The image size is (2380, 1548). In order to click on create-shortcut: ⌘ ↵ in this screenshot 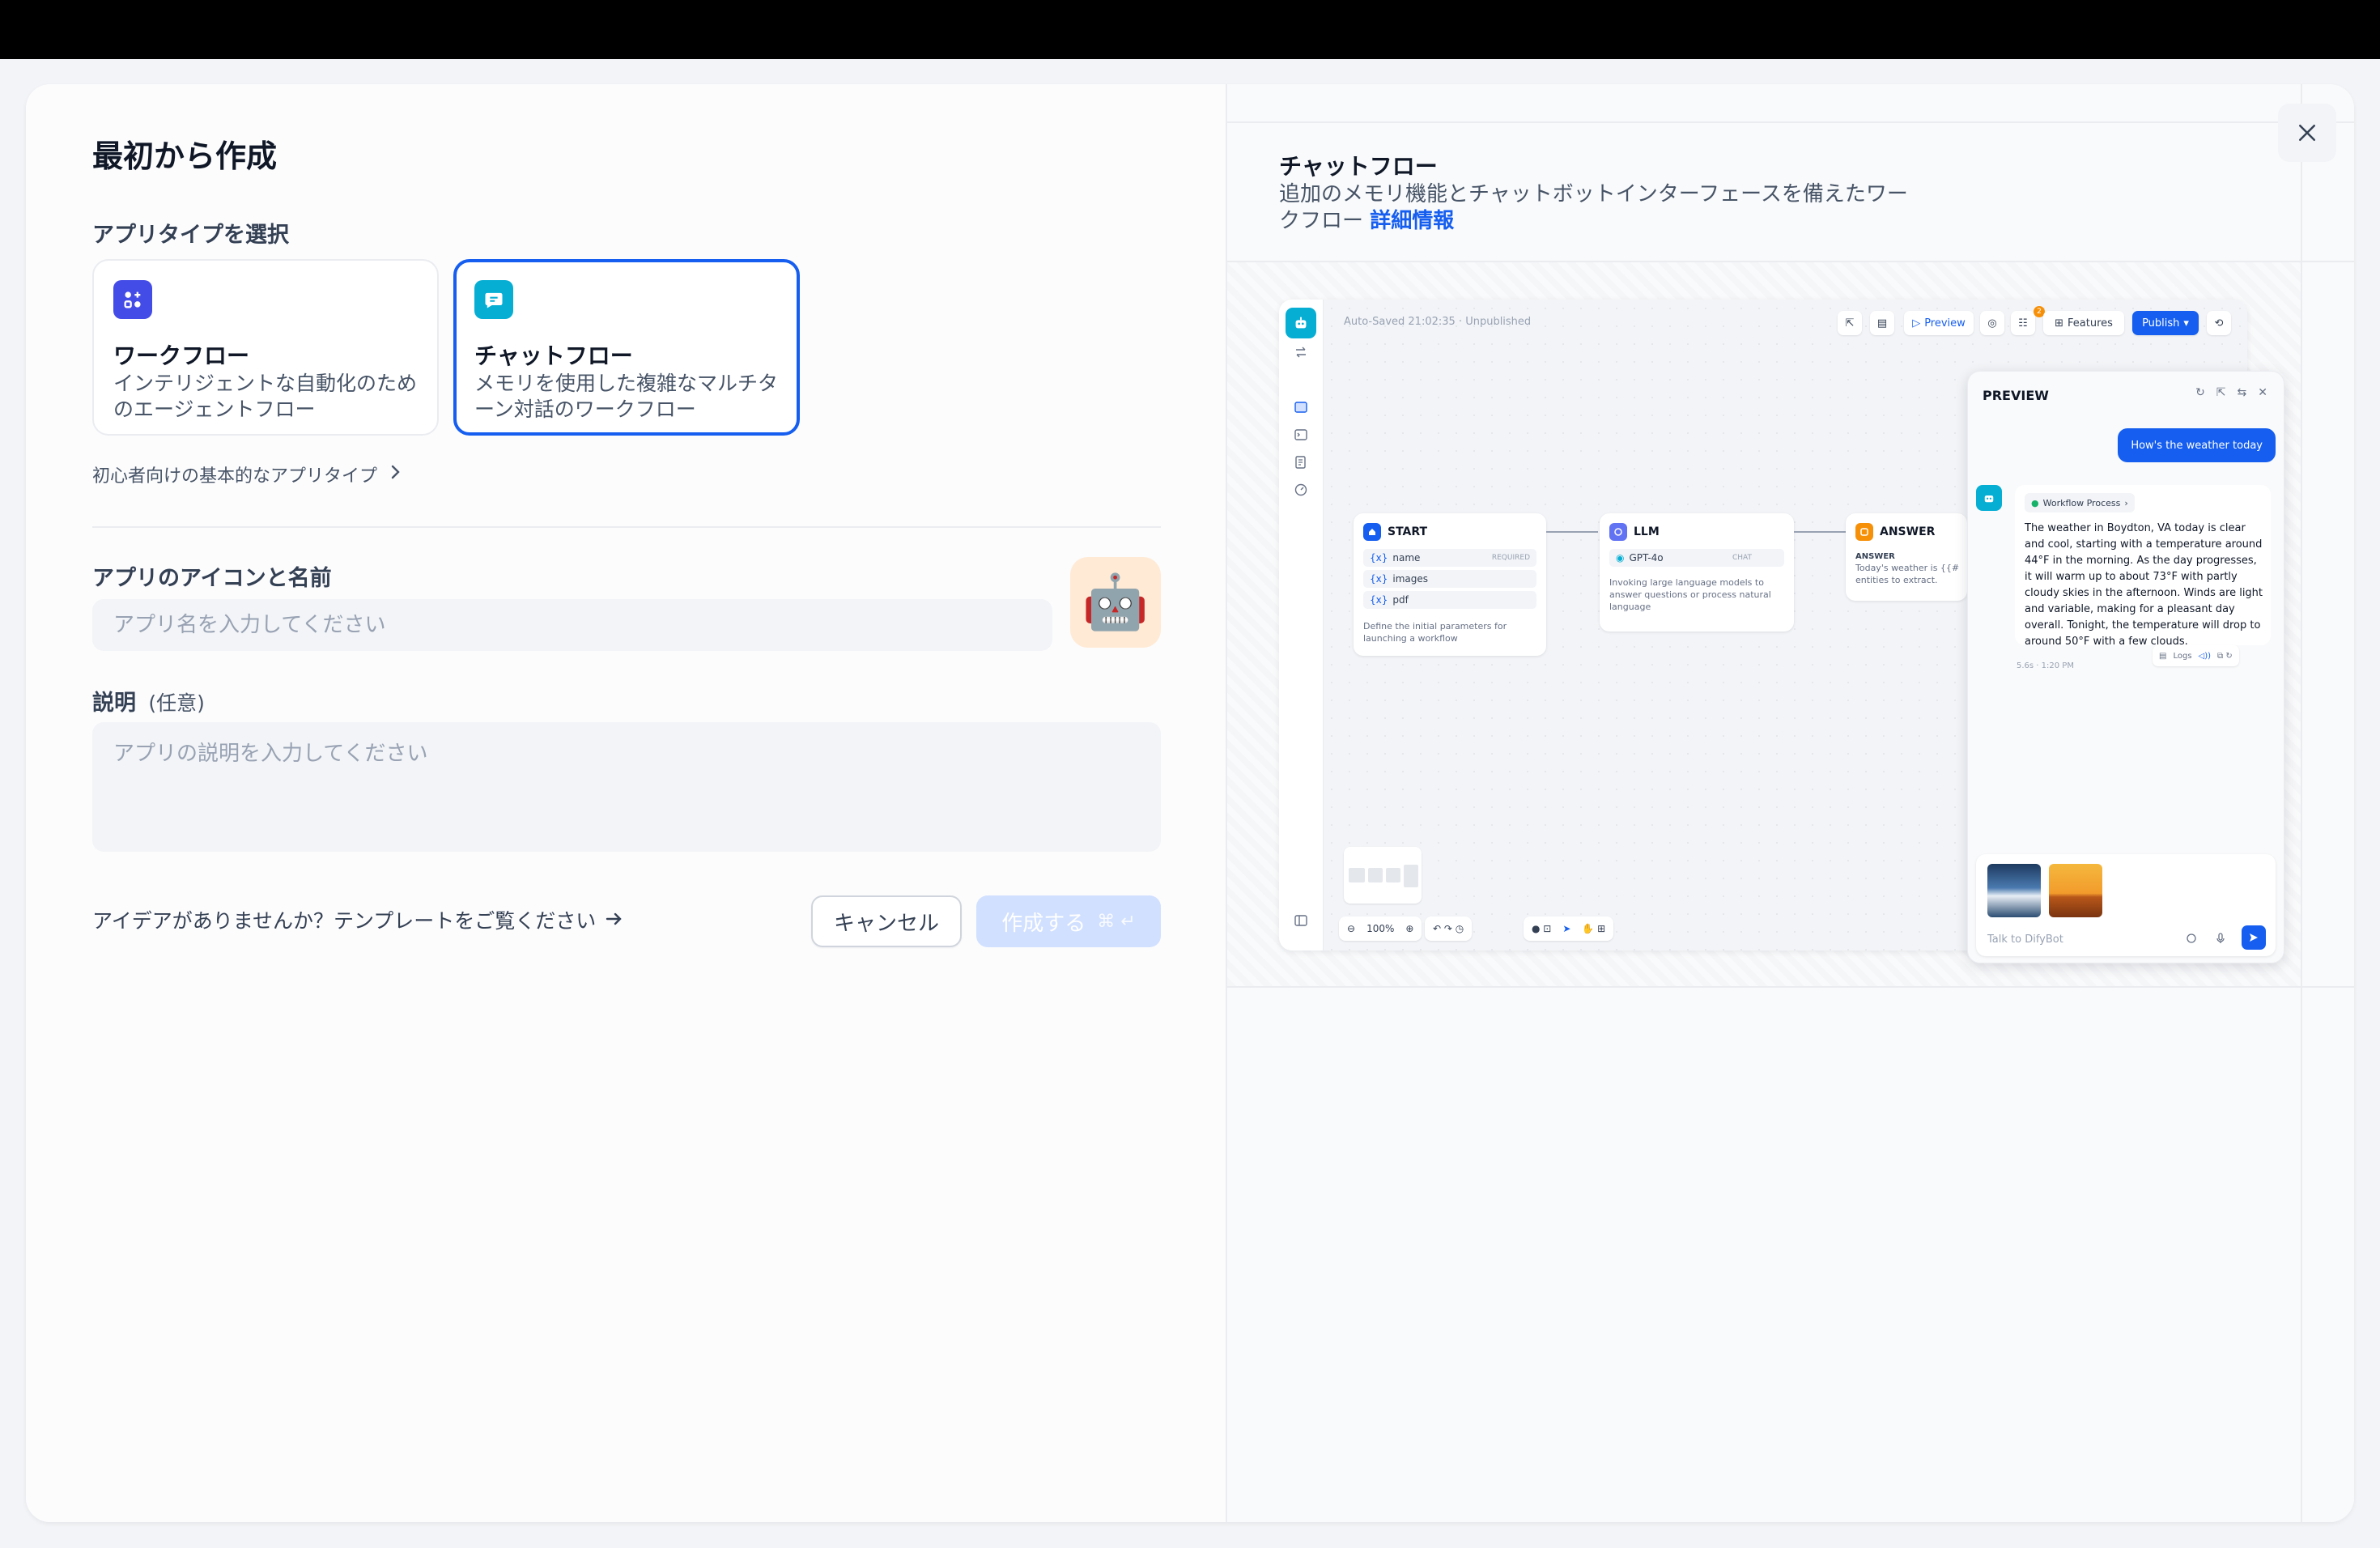, I will do `click(1116, 921)`.